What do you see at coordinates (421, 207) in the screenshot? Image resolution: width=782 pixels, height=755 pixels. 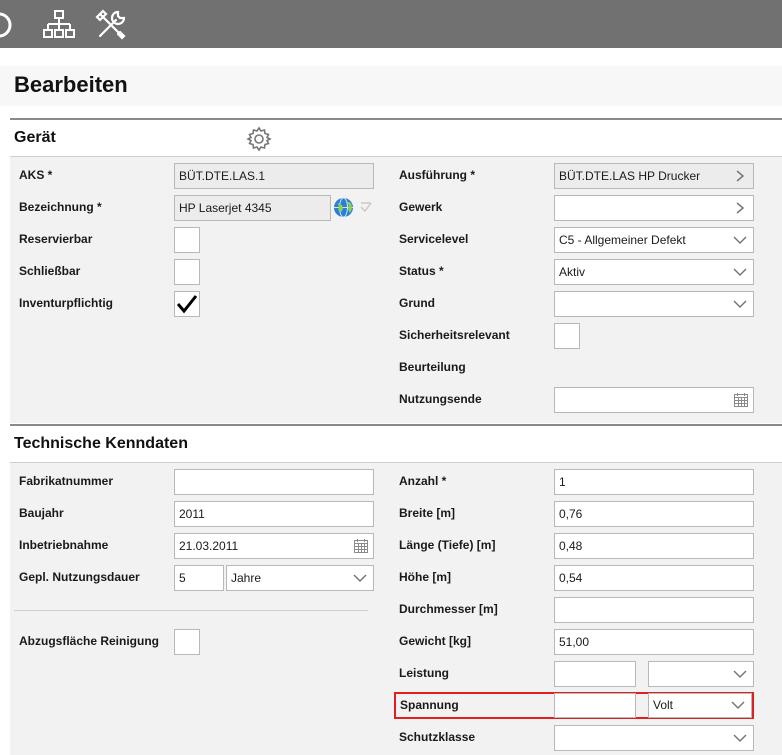 I see `gewerk-label: Gewerk` at bounding box center [421, 207].